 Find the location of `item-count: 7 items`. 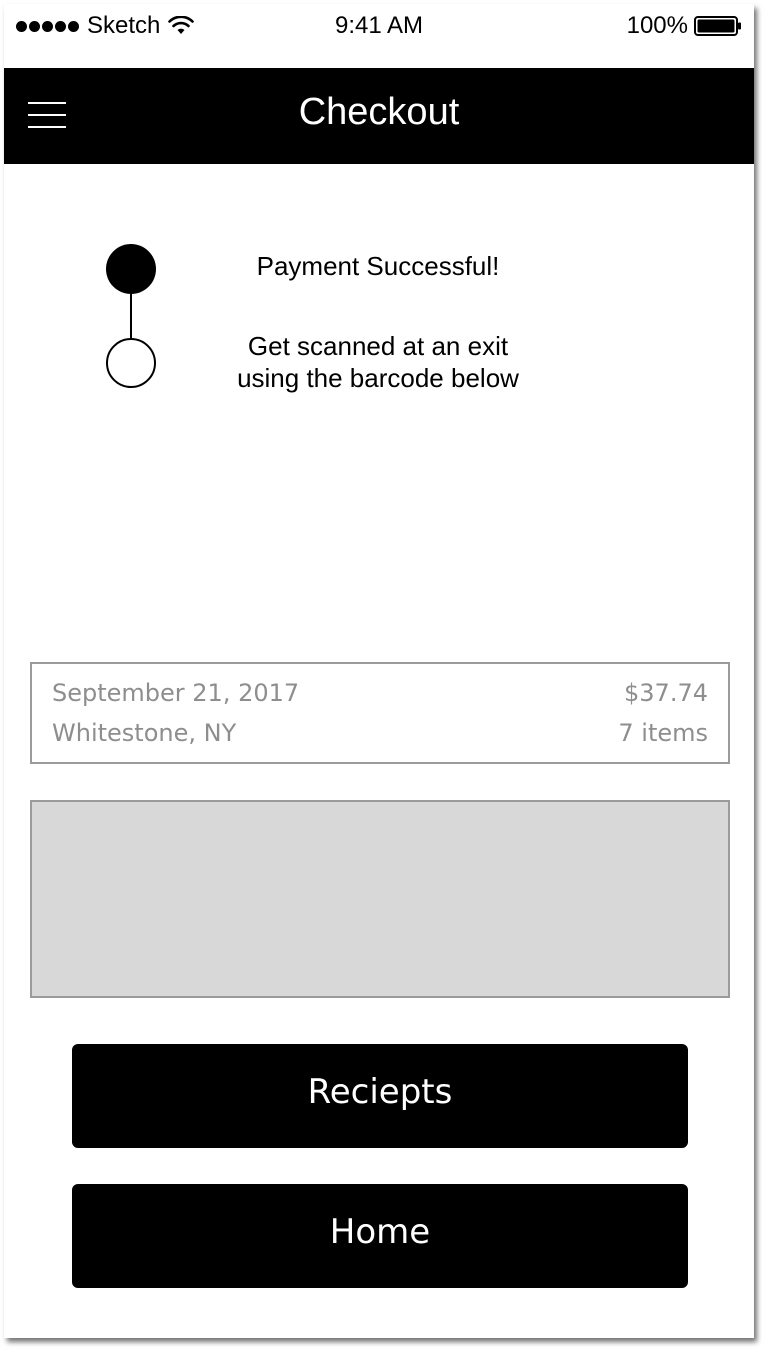

item-count: 7 items is located at coordinates (663, 733).